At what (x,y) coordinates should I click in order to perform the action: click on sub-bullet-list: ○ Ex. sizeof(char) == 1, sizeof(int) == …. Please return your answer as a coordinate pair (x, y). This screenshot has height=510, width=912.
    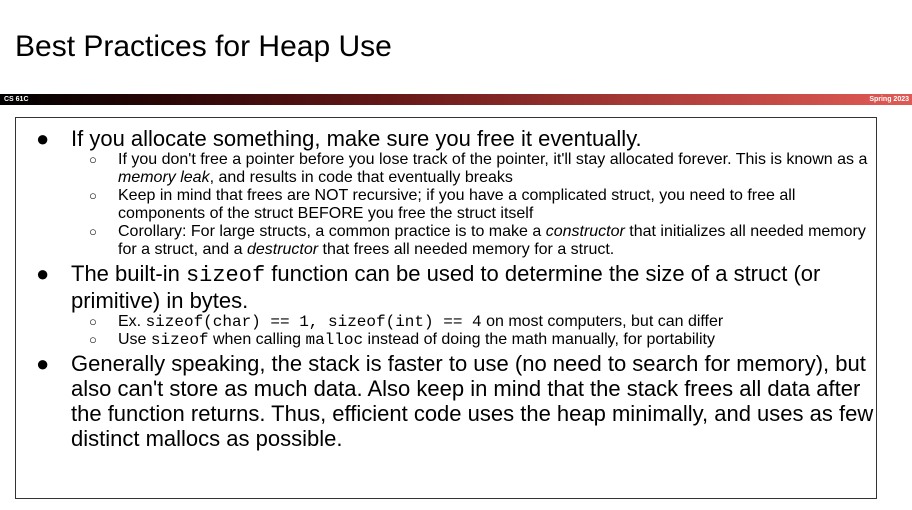
    Looking at the image, I should click on (473, 331).